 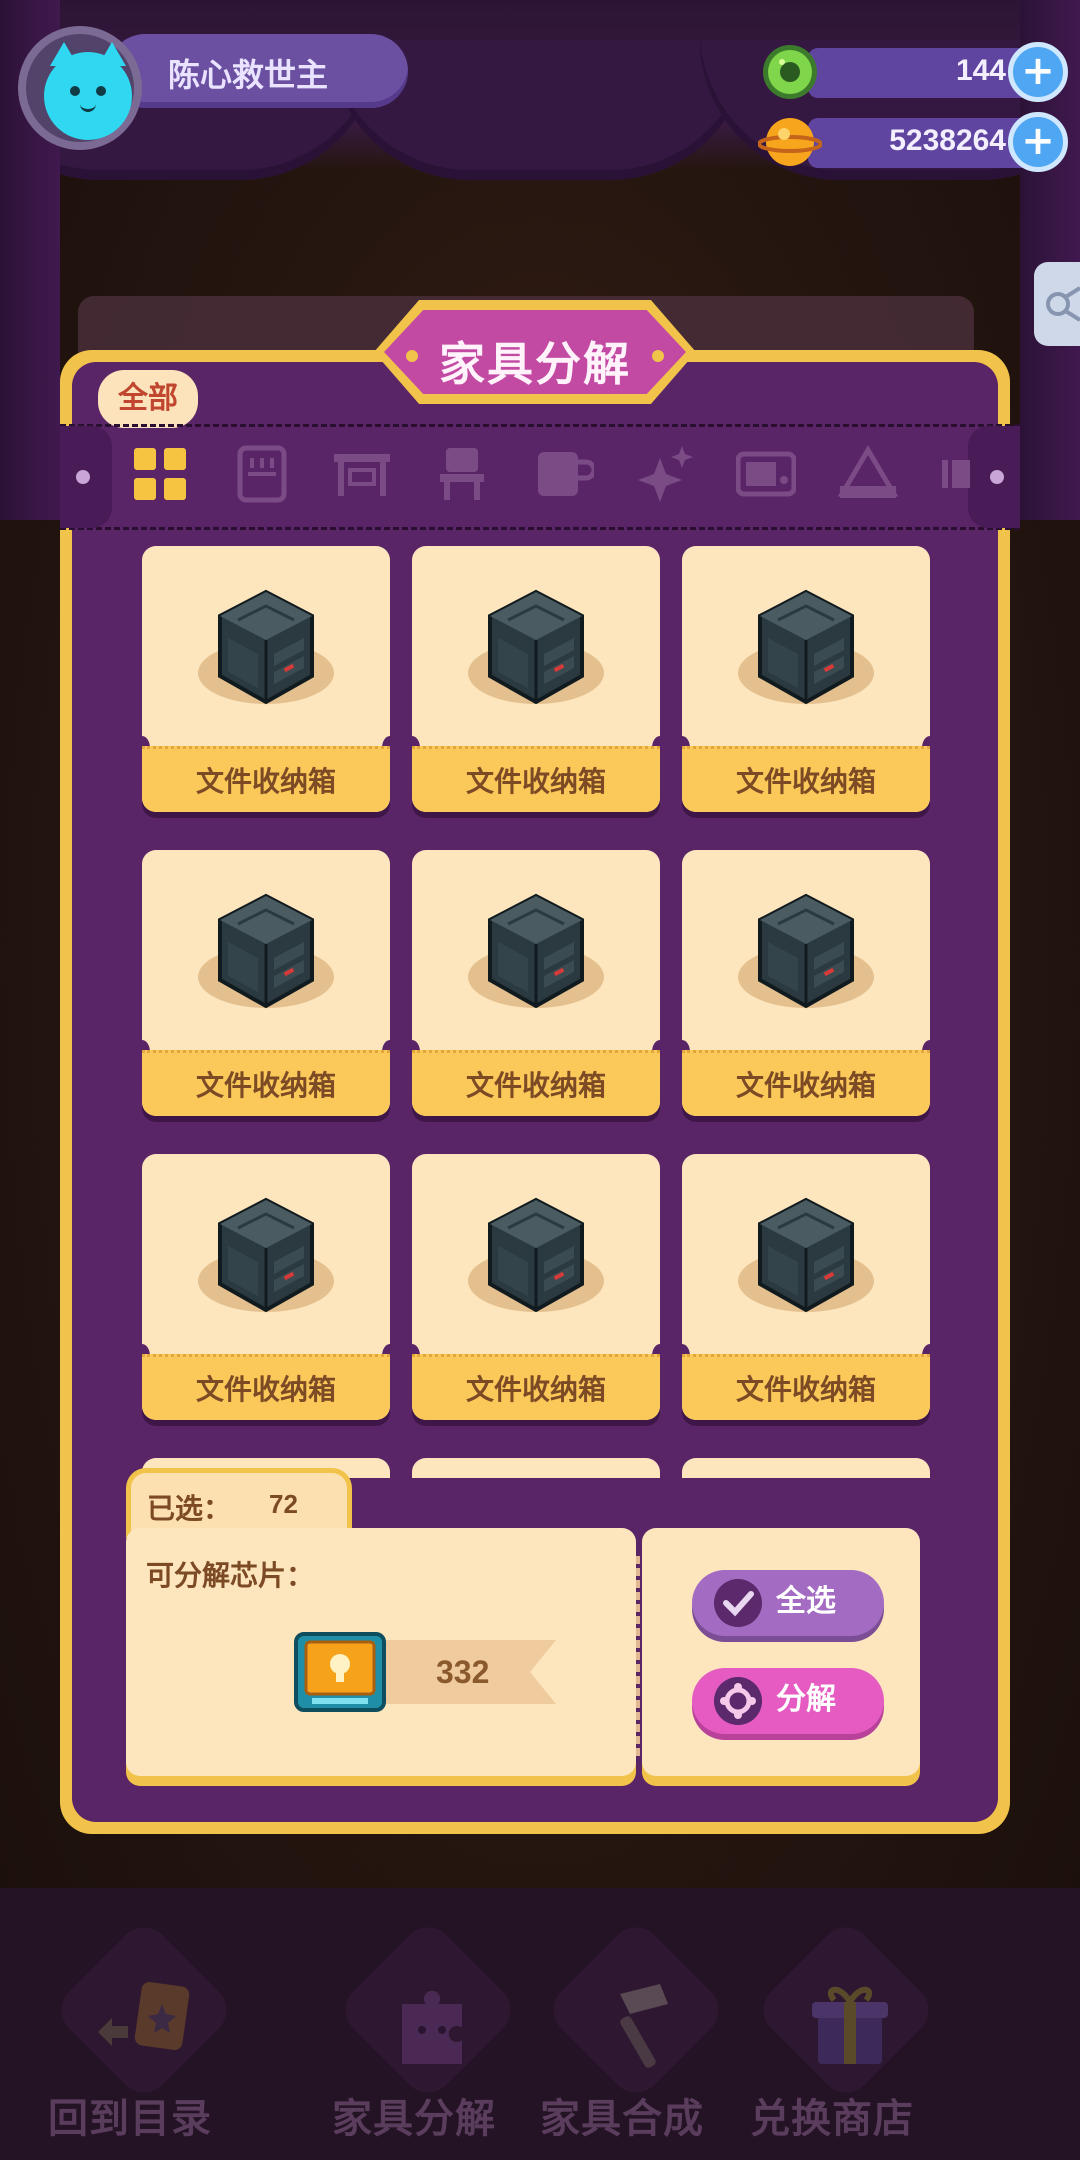 I want to click on nav-furniture-craft: 家具合成, so click(x=631, y=2030).